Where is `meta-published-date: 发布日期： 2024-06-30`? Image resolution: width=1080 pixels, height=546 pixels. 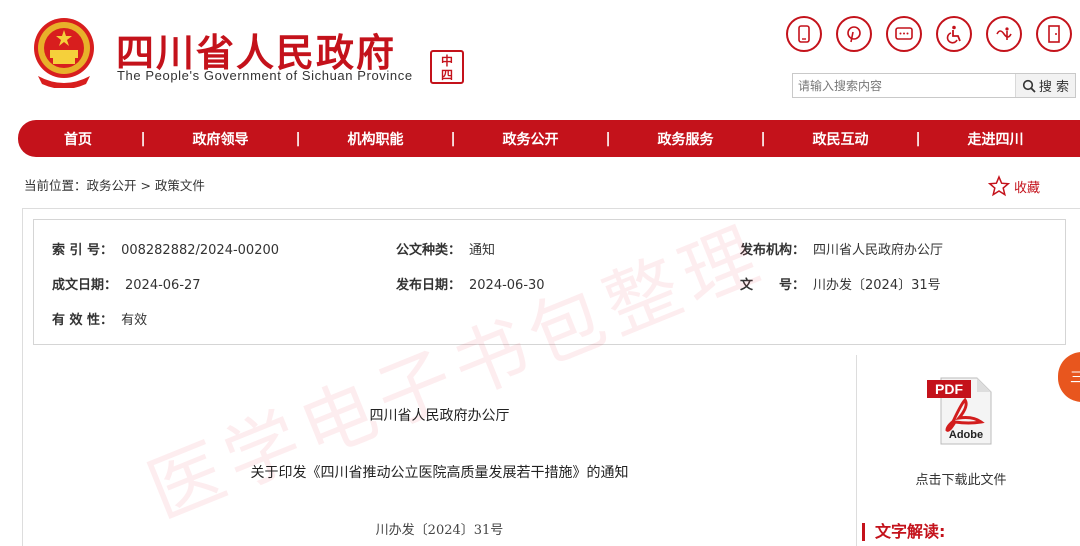 meta-published-date: 发布日期： 2024-06-30 is located at coordinates (470, 283).